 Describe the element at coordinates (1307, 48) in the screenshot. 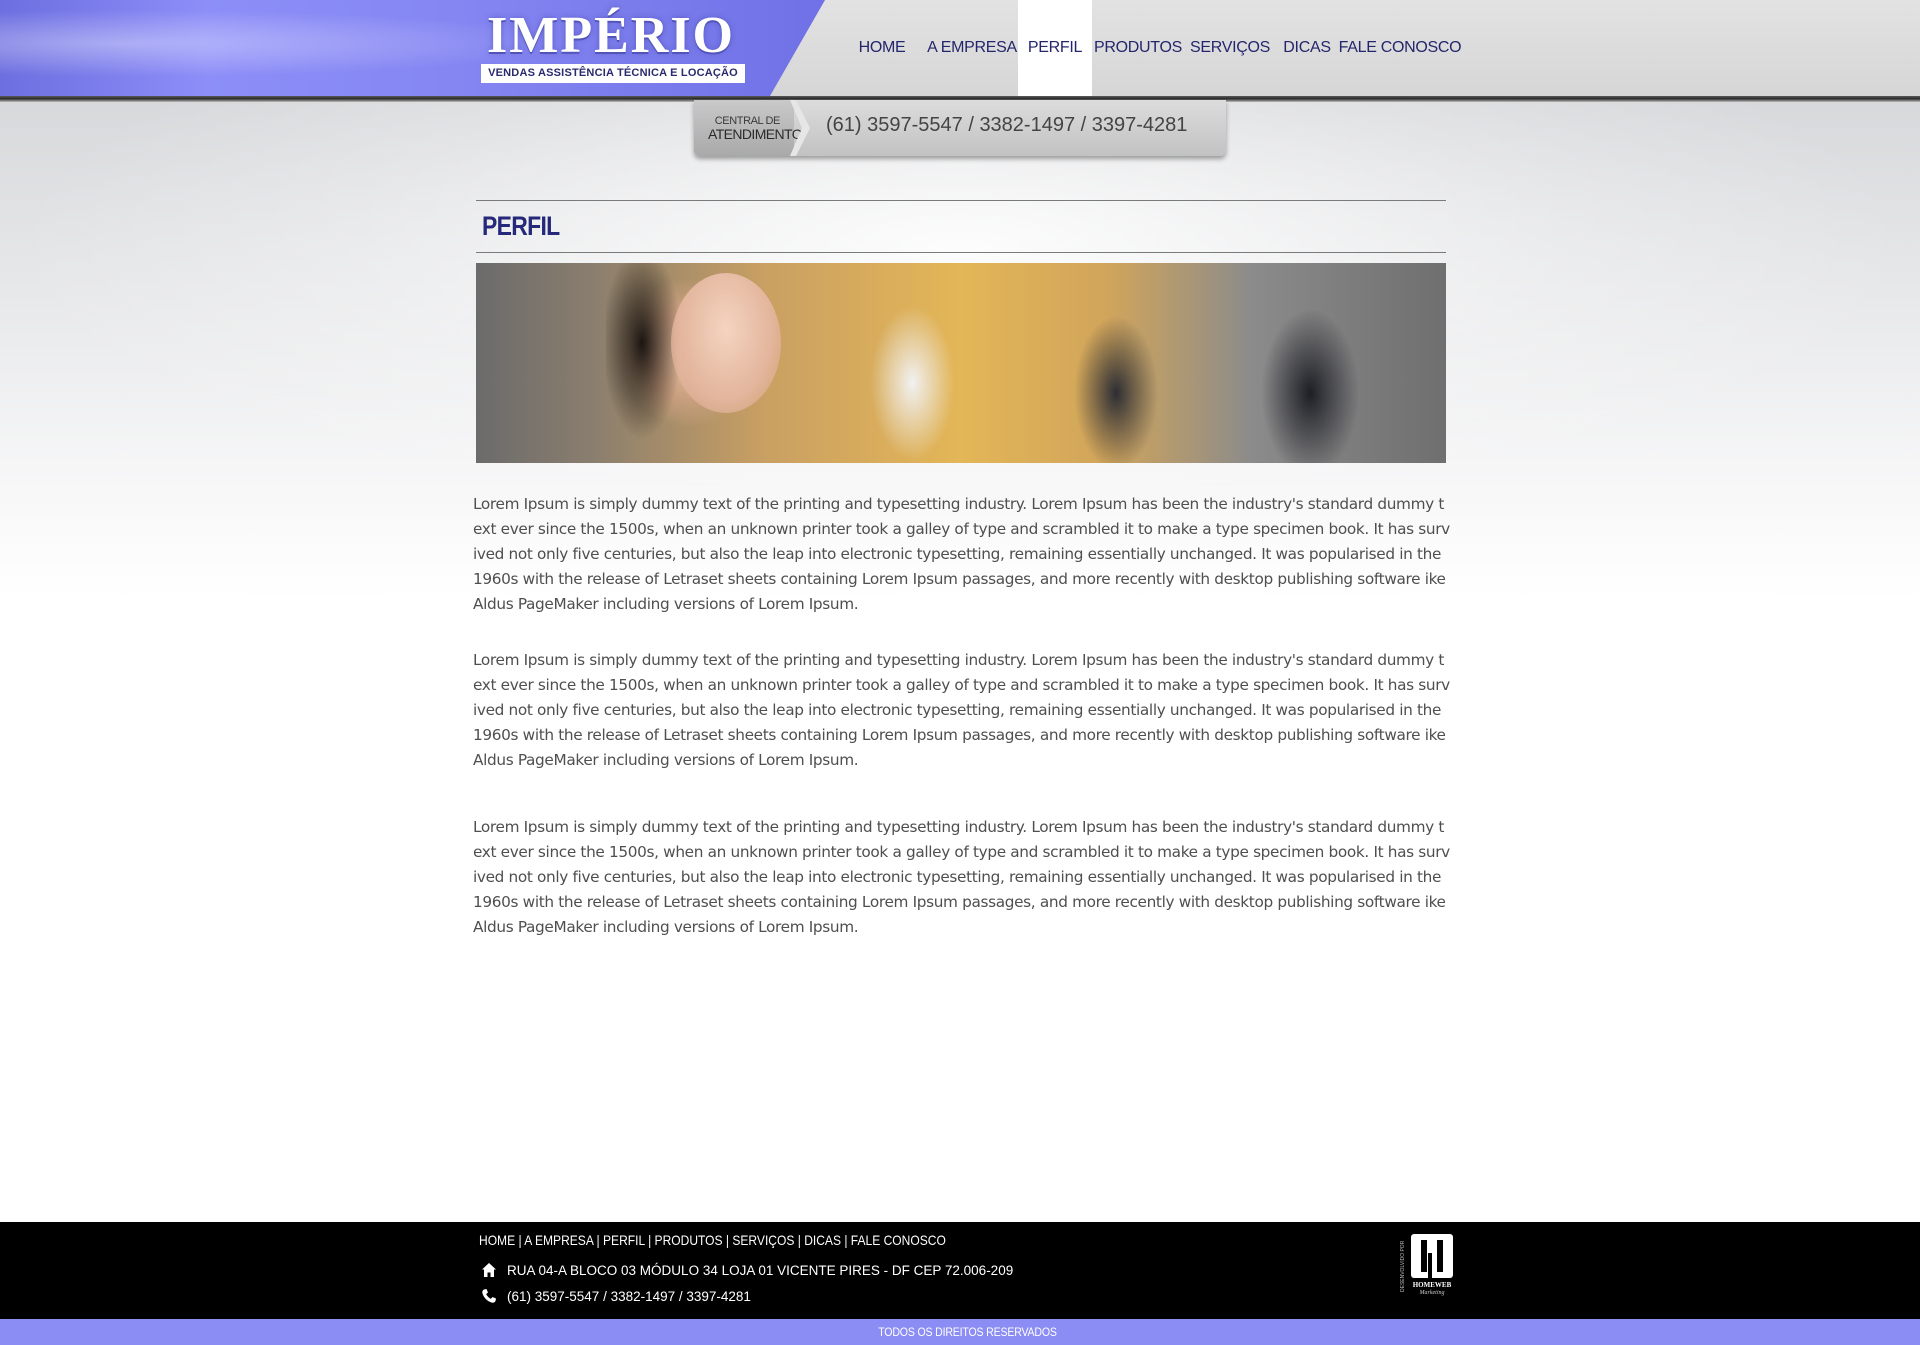

I see `nav-item-dicas: DICAS` at that location.